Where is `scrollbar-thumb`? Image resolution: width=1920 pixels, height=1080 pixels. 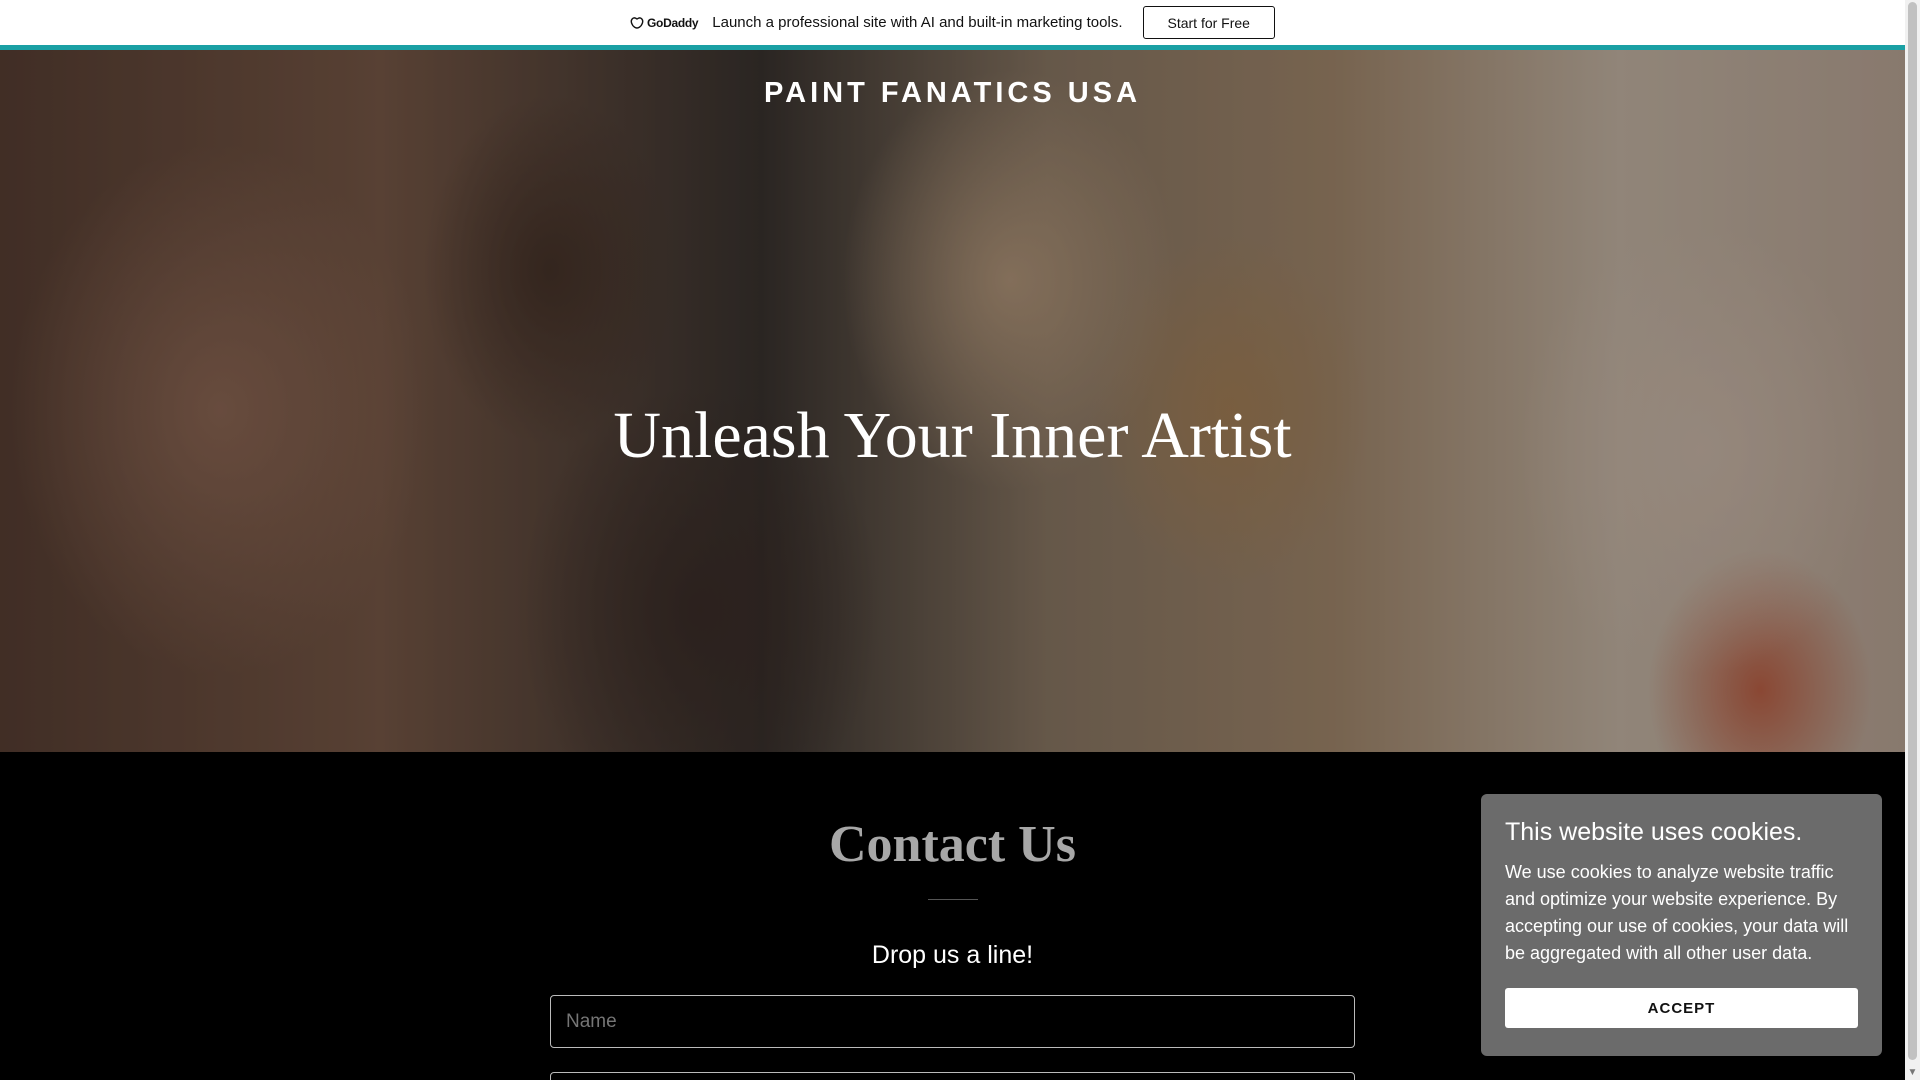 scrollbar-thumb is located at coordinates (1912, 531).